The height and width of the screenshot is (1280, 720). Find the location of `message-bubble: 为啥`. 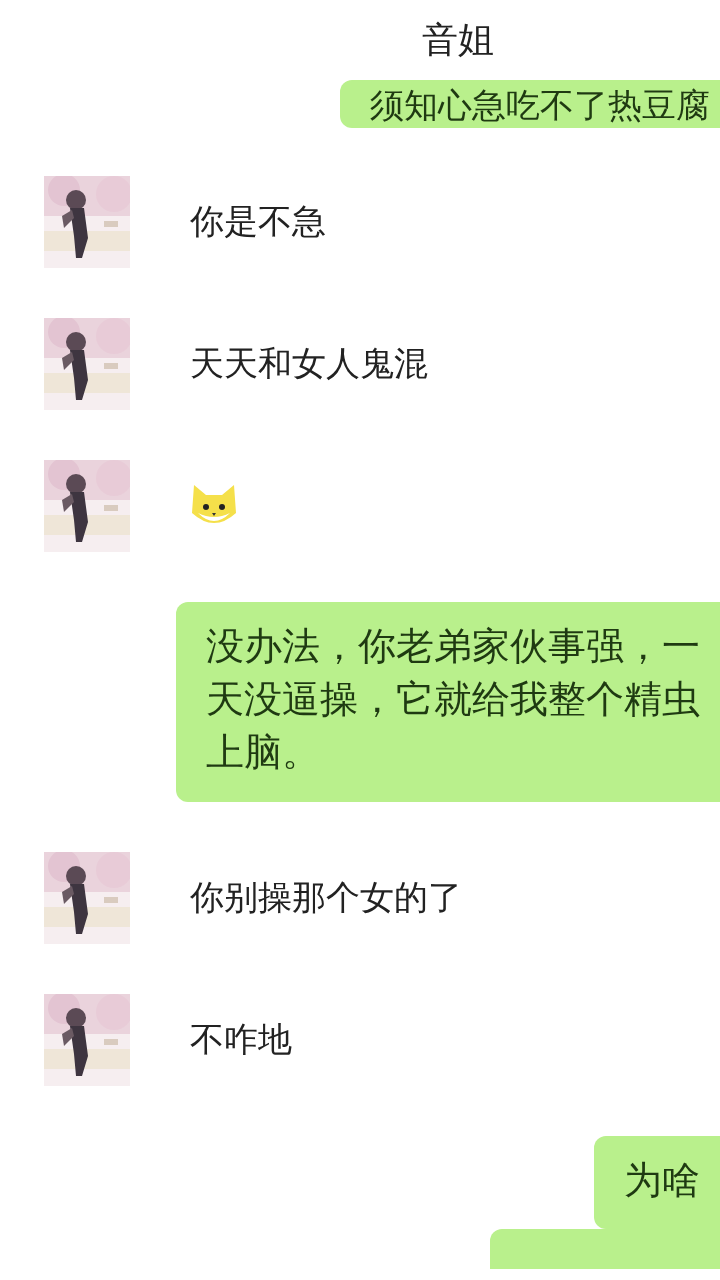

message-bubble: 为啥 is located at coordinates (657, 1182).